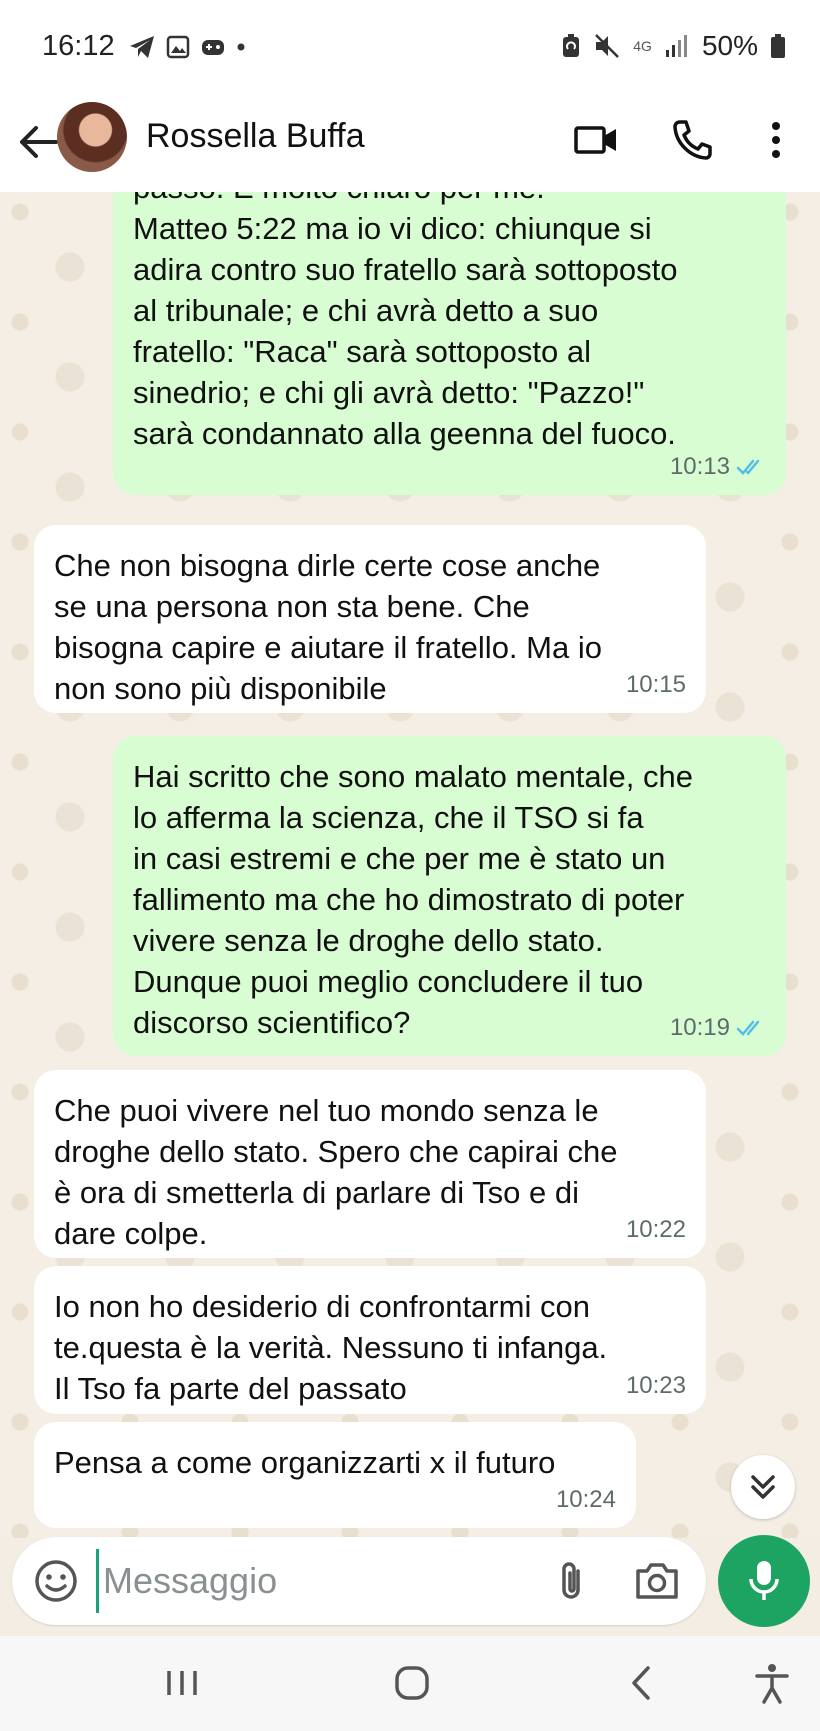  I want to click on mute-icon, so click(607, 46).